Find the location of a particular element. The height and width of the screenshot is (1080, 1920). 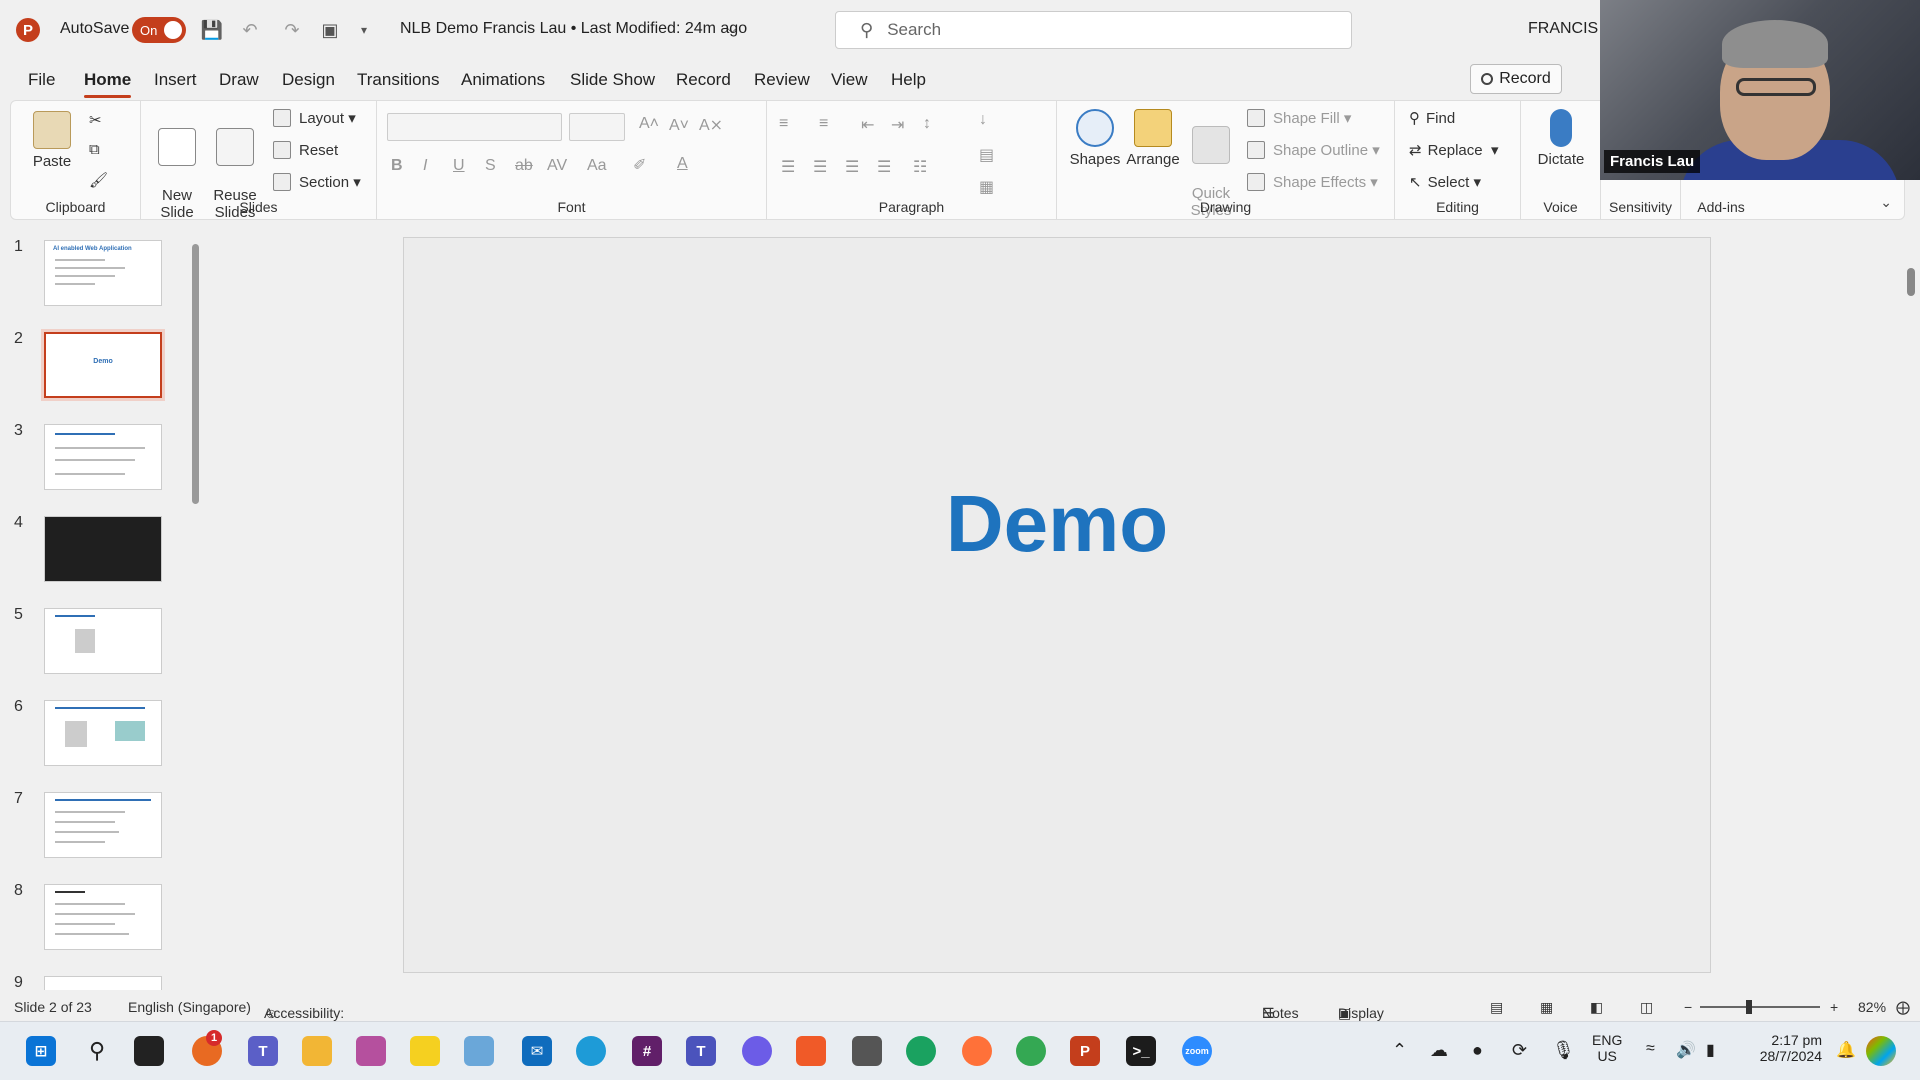

microphone-tray-icon: 🎙 is located at coordinates (1563, 1050).